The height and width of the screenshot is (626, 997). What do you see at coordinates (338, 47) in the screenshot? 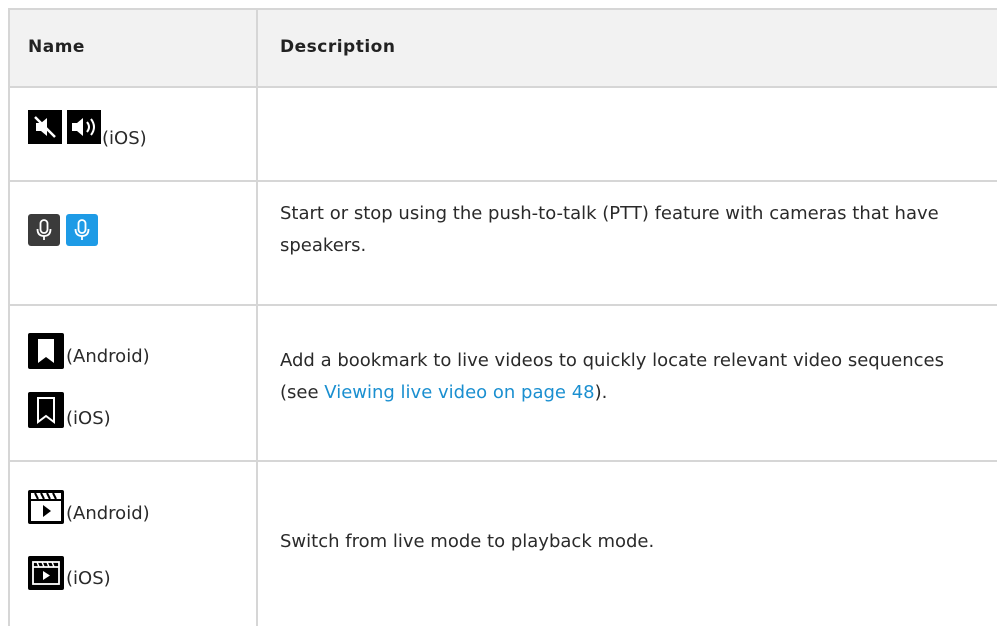
I see `header-description: Description` at bounding box center [338, 47].